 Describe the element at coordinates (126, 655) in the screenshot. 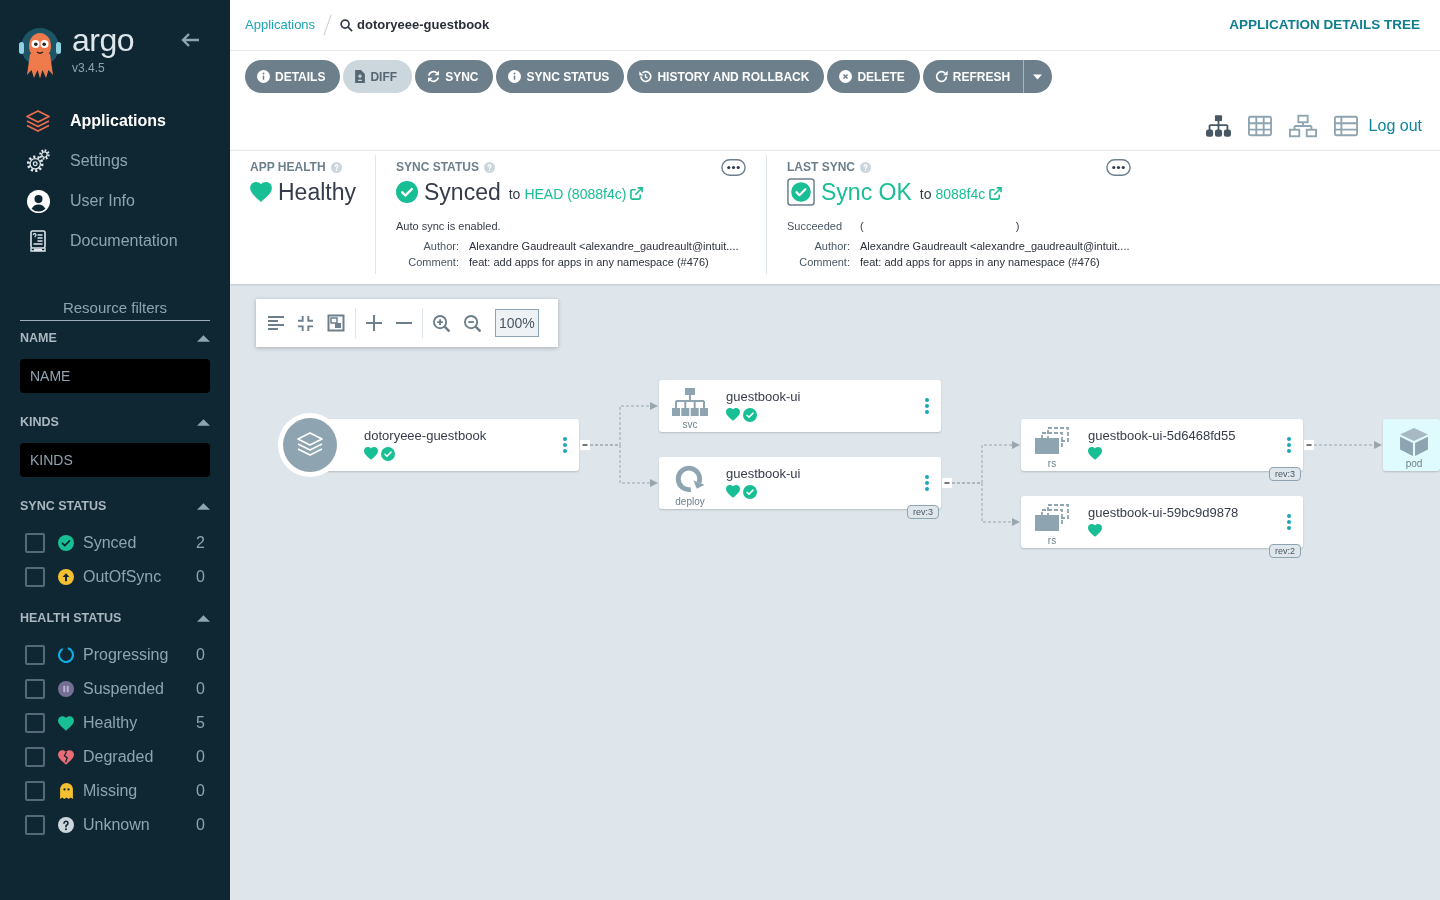

I see `filter-option-label: Progressing` at that location.